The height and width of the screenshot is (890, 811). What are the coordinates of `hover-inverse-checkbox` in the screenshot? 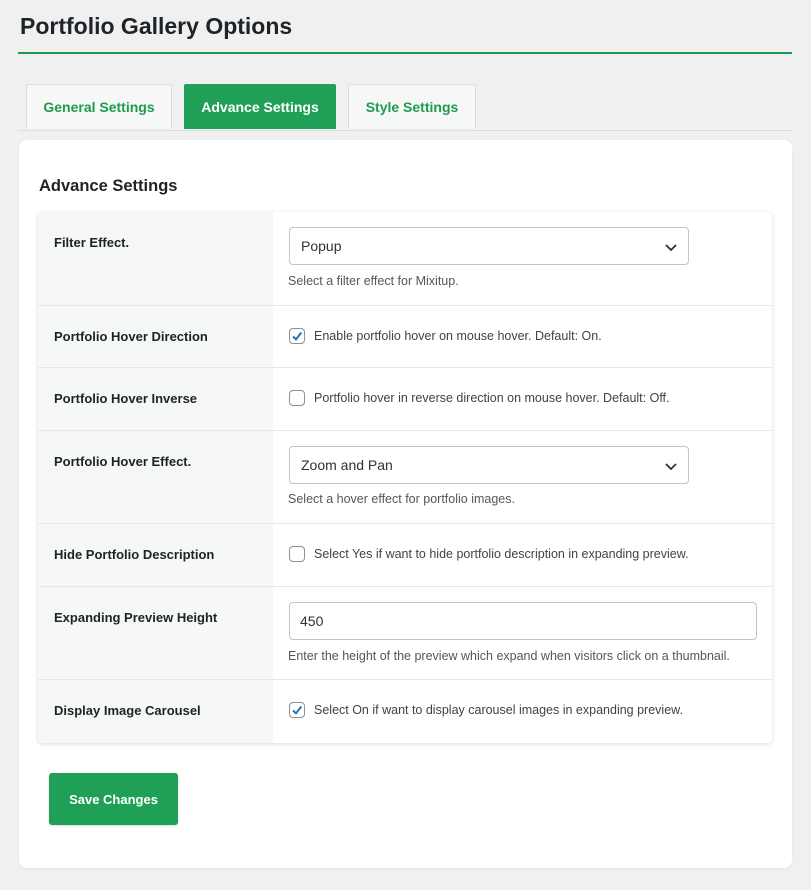 It's located at (297, 398).